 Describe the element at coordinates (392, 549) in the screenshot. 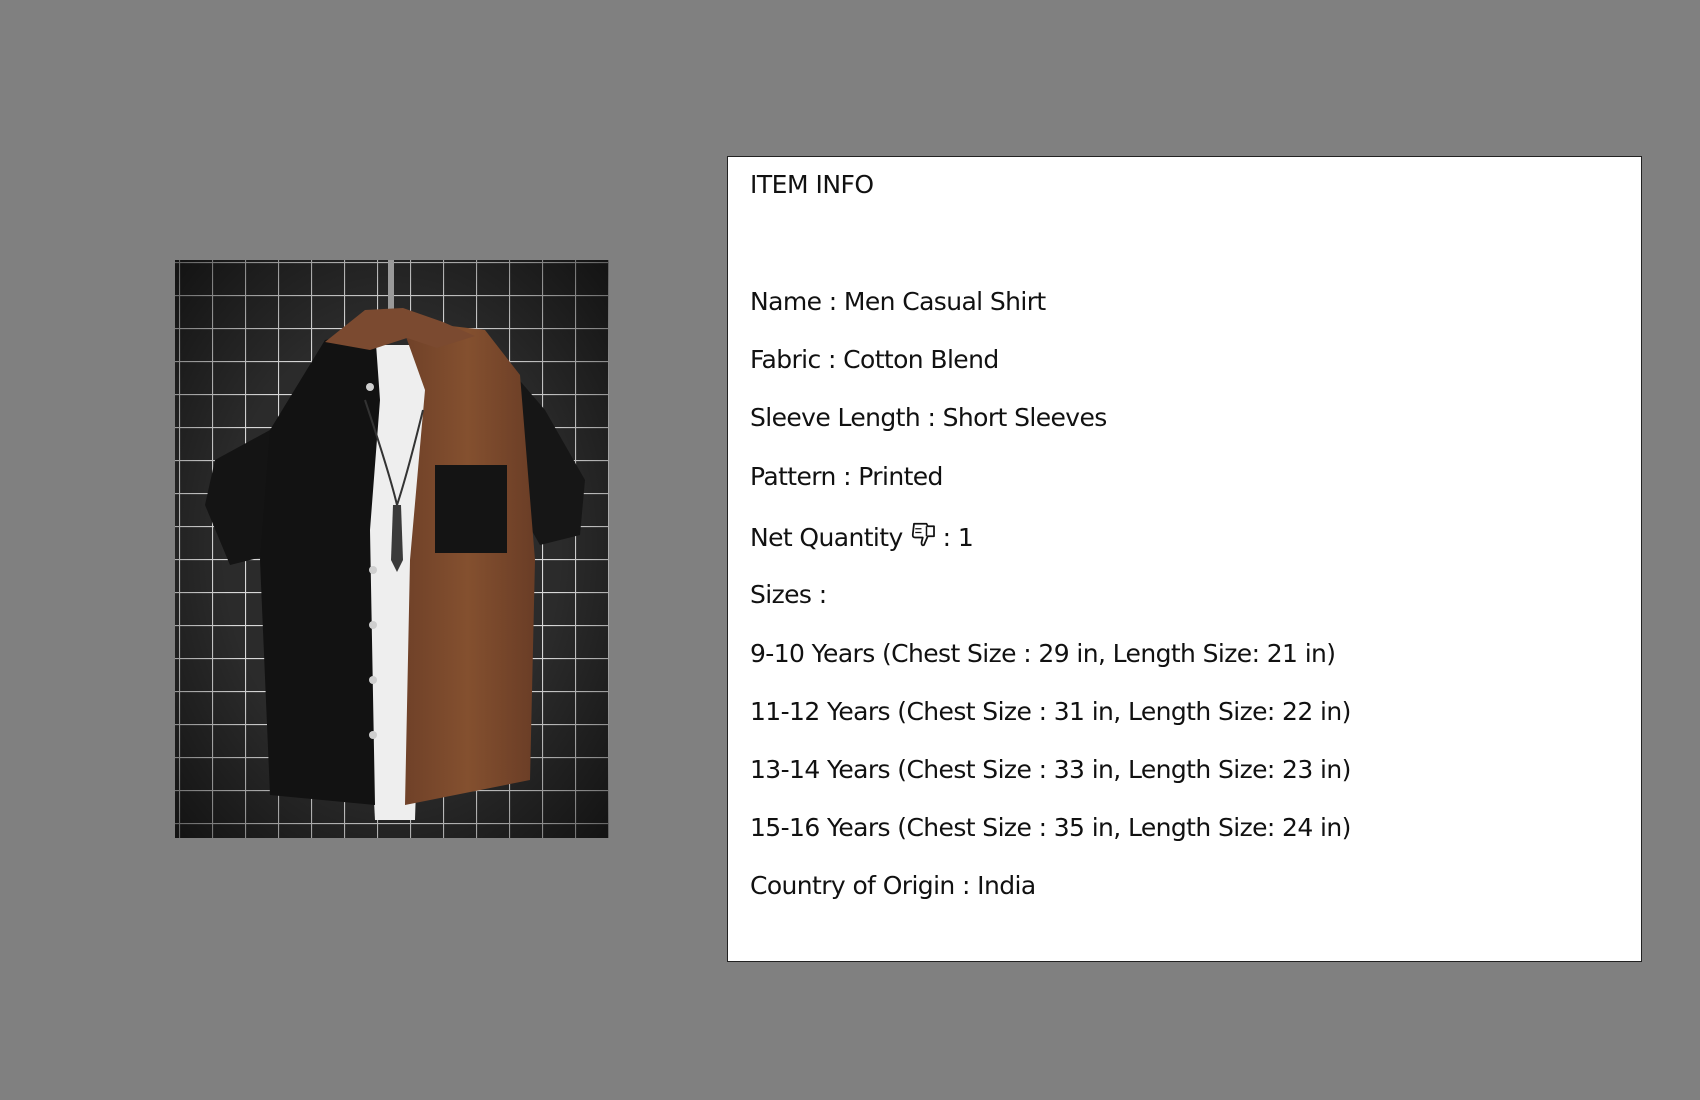

I see `product-image` at that location.